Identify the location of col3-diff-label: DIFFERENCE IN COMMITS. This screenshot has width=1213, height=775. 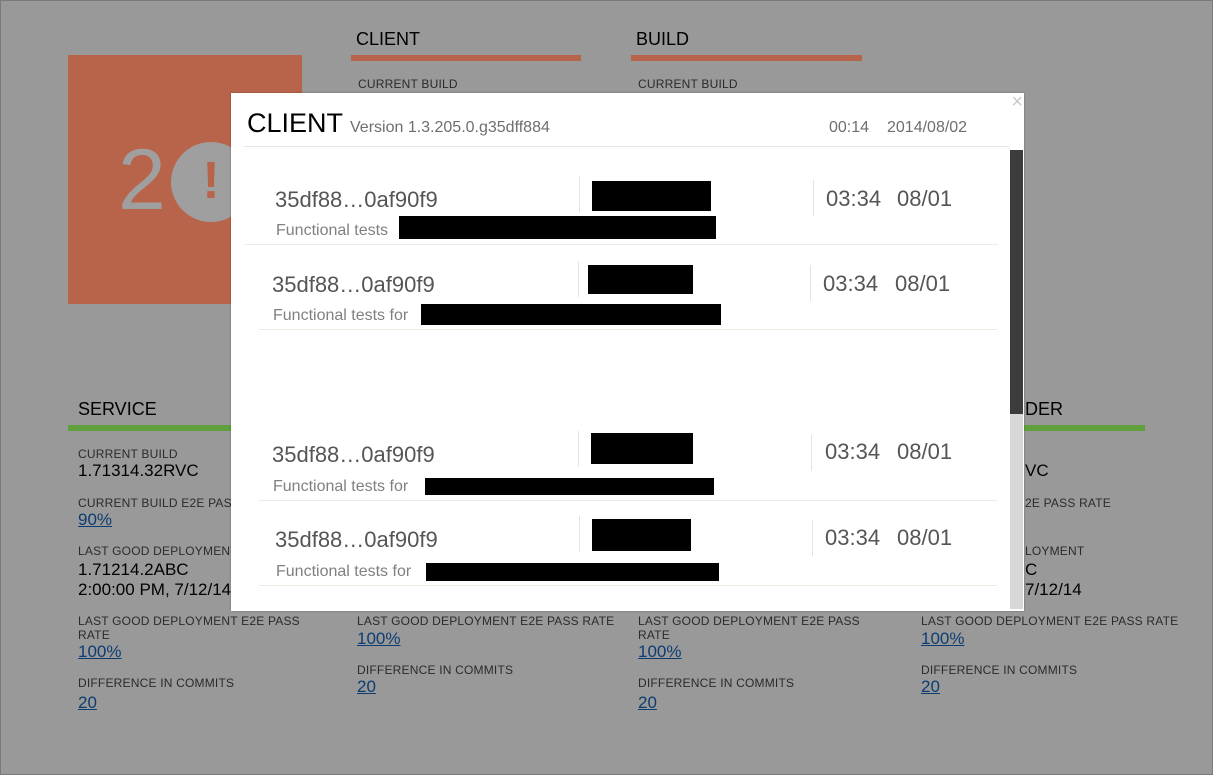
(716, 683).